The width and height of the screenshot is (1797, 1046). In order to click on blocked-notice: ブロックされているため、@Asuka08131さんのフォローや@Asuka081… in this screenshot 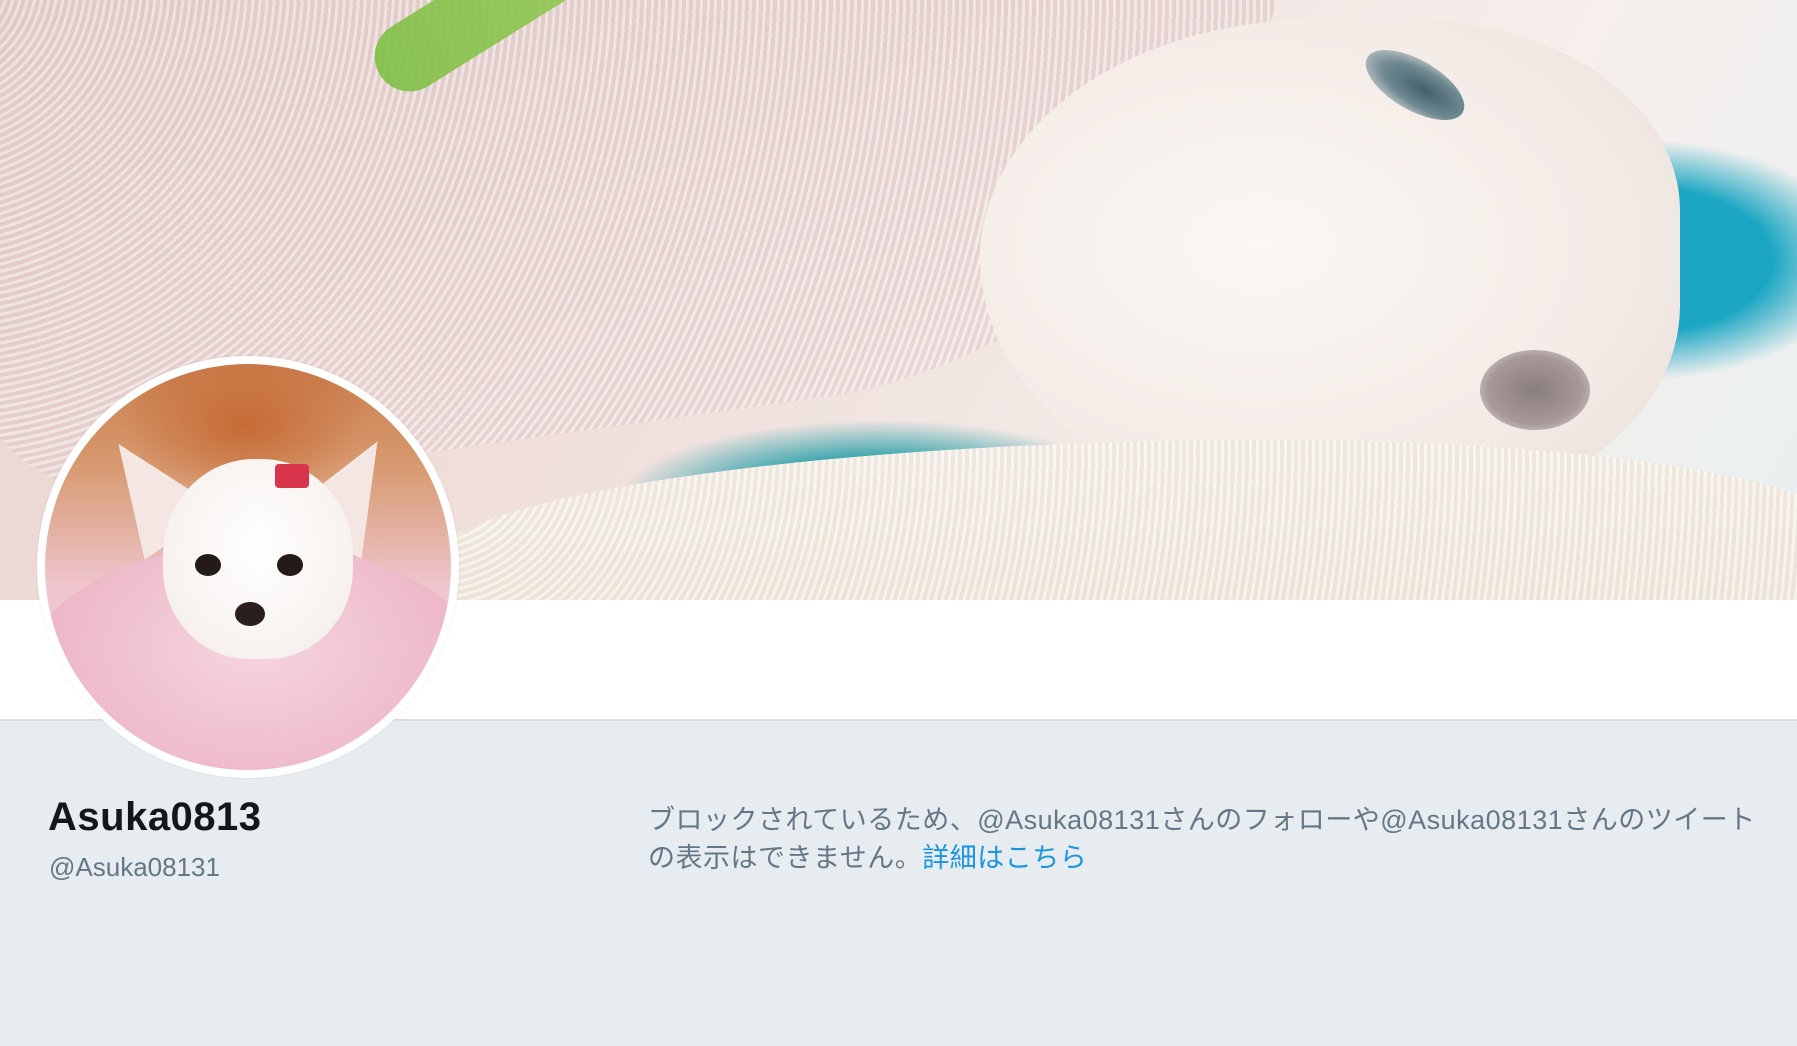, I will do `click(1213, 839)`.